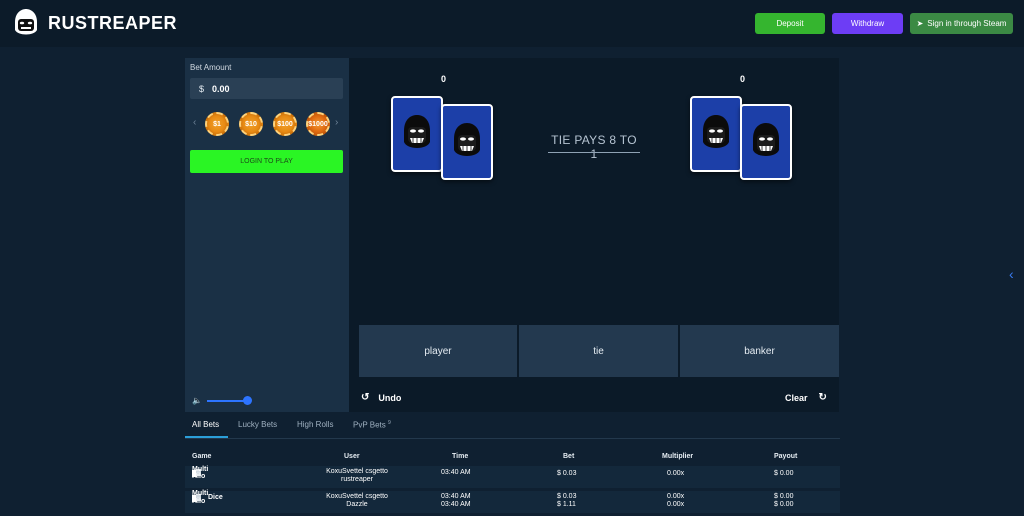 This screenshot has width=1024, height=516. I want to click on time-cell: 03:40 AM 03:40 AM, so click(456, 501).